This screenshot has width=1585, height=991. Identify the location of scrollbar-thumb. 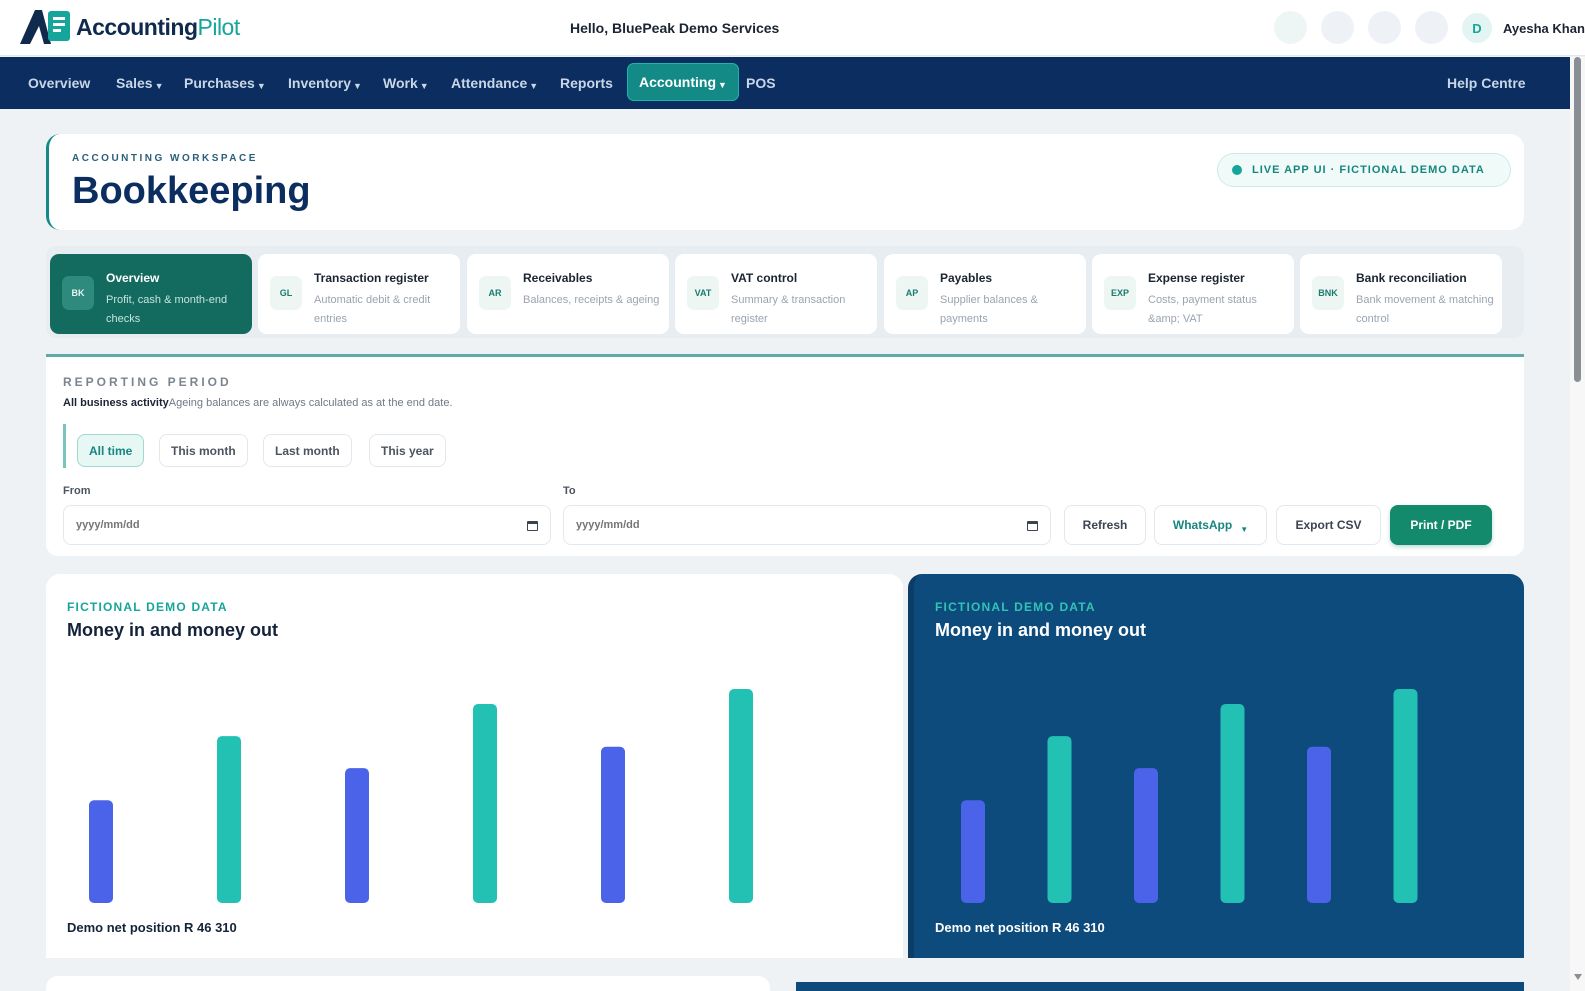
(1577, 219).